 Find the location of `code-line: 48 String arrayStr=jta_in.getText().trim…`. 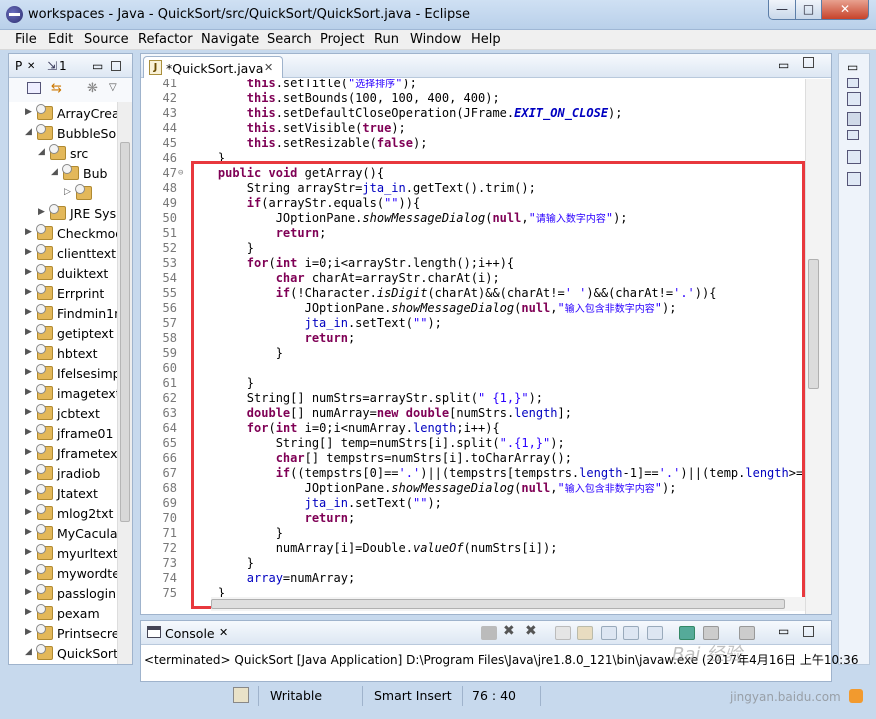

code-line: 48 String arrayStr=jta_in.getText().trim… is located at coordinates (473, 188).